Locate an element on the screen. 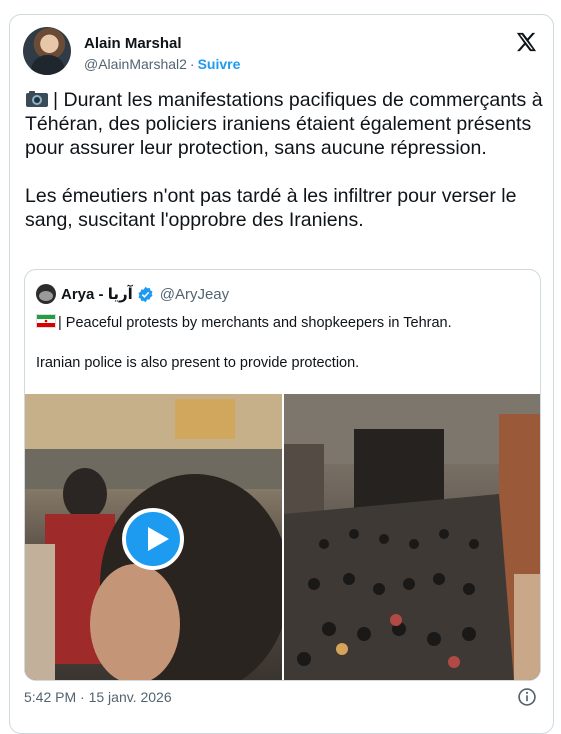  quoted-avatar is located at coordinates (46, 294).